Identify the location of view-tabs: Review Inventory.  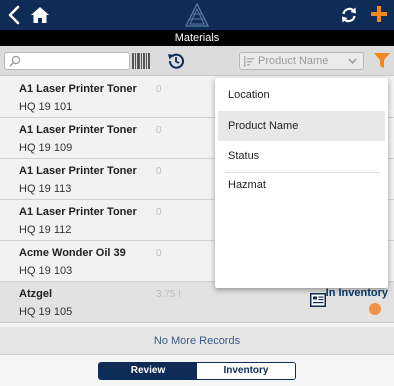
(197, 371).